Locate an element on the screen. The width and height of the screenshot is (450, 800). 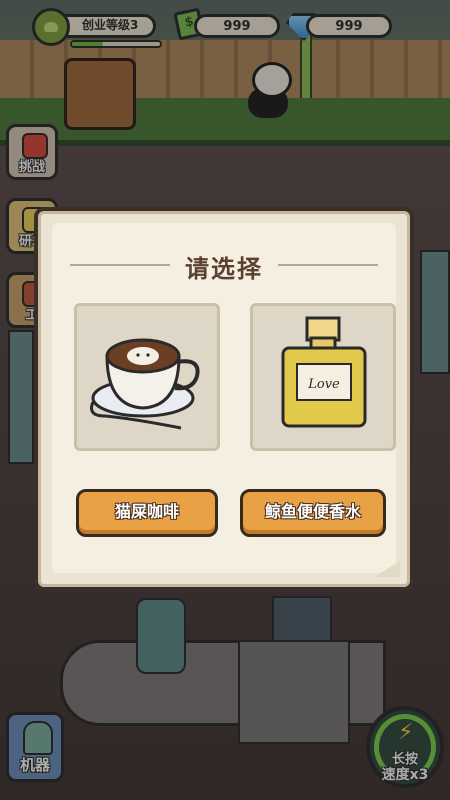
choose-perfume-button: 鲸鱼便便香水 is located at coordinates (313, 513).